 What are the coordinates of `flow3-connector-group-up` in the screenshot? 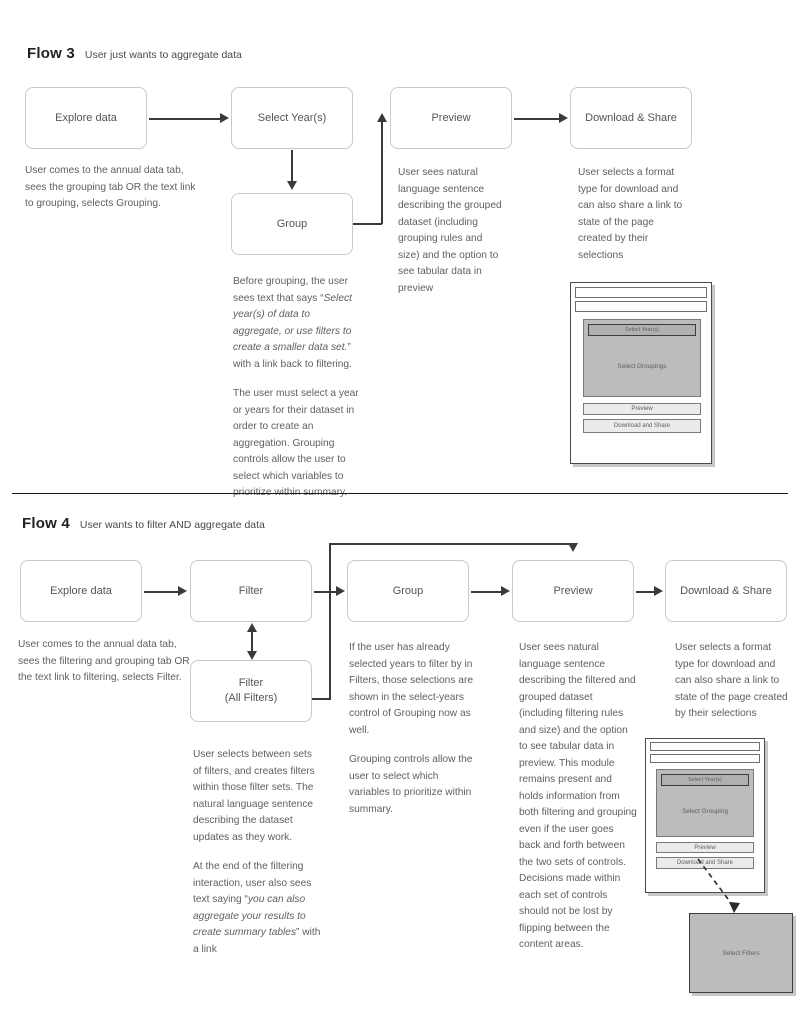 It's located at (382, 173).